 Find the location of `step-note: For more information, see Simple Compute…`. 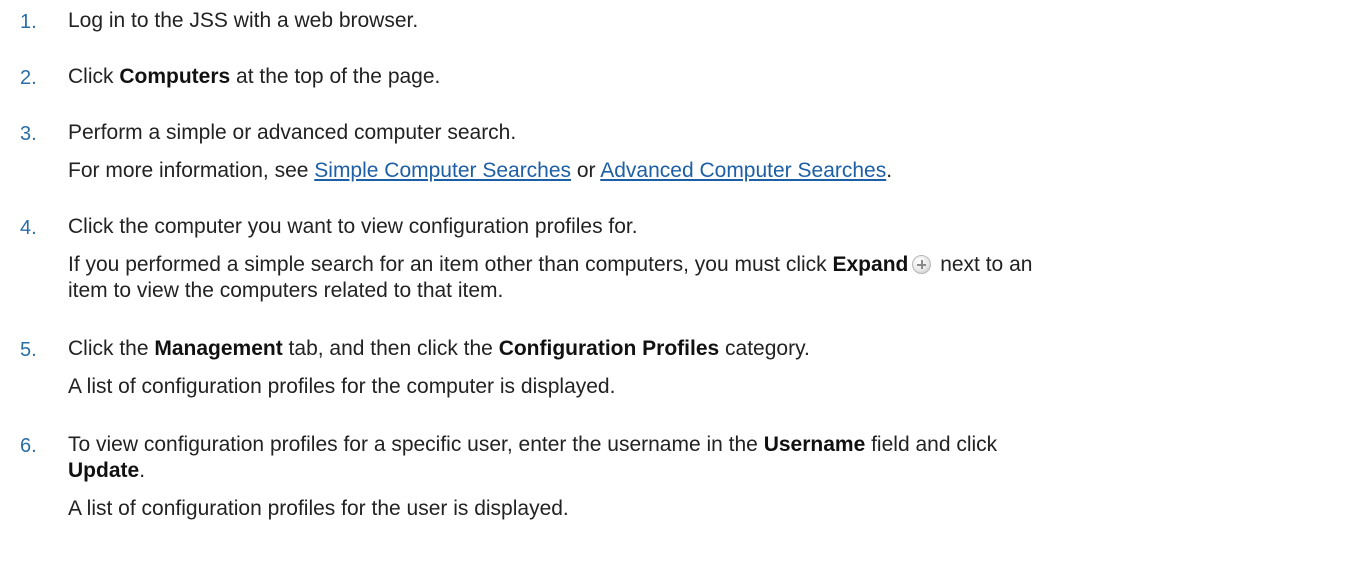

step-note: For more information, see Simple Compute… is located at coordinates (480, 170).